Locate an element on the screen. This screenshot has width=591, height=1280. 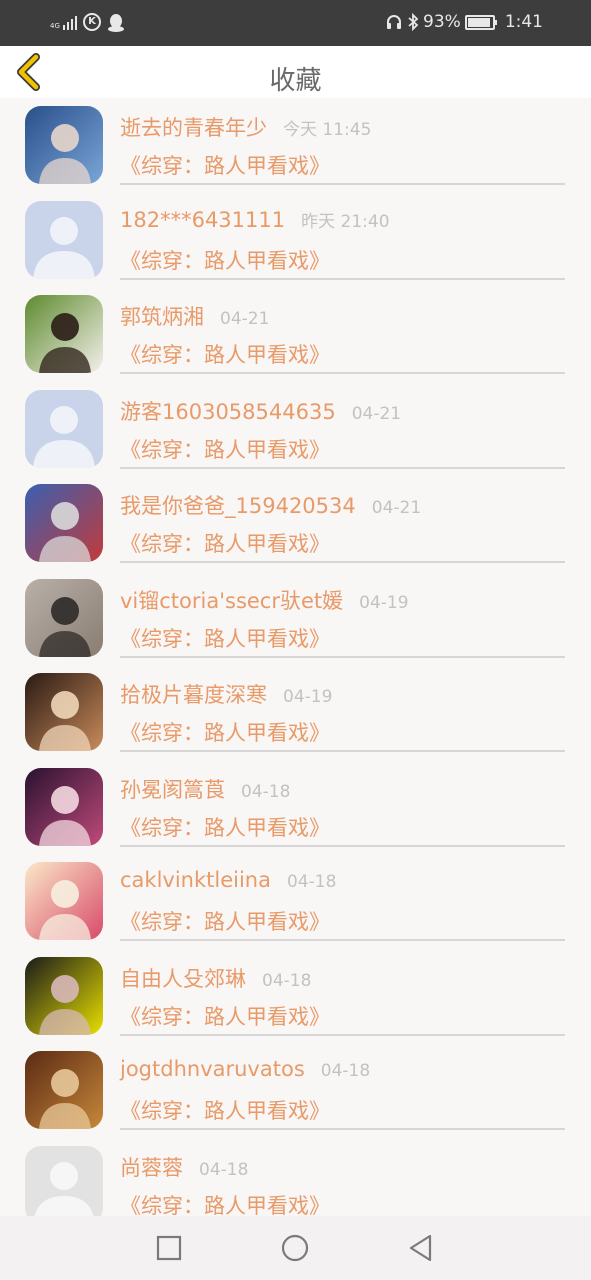
list-item: 我是你爸爸_159420534 04-21 《综穿：路人甲看戏》 is located at coordinates (295, 523).